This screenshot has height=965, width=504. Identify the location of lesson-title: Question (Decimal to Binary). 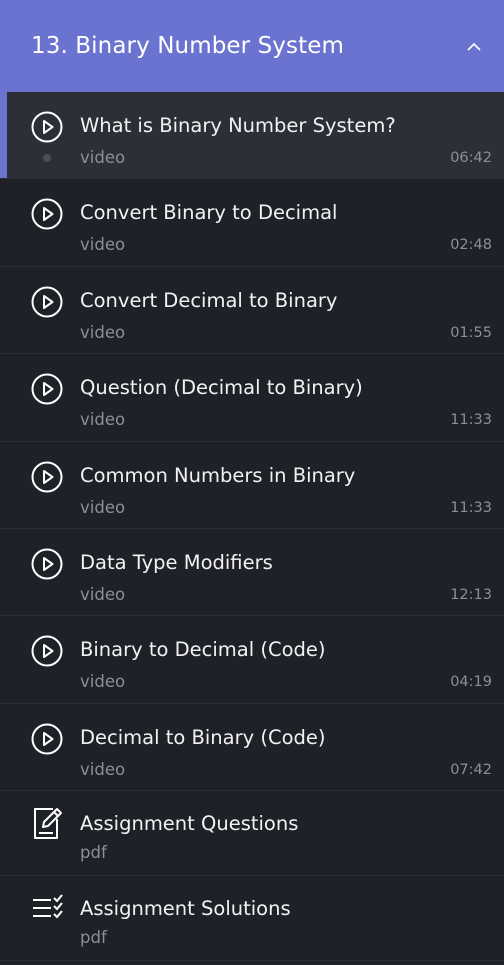
(221, 388).